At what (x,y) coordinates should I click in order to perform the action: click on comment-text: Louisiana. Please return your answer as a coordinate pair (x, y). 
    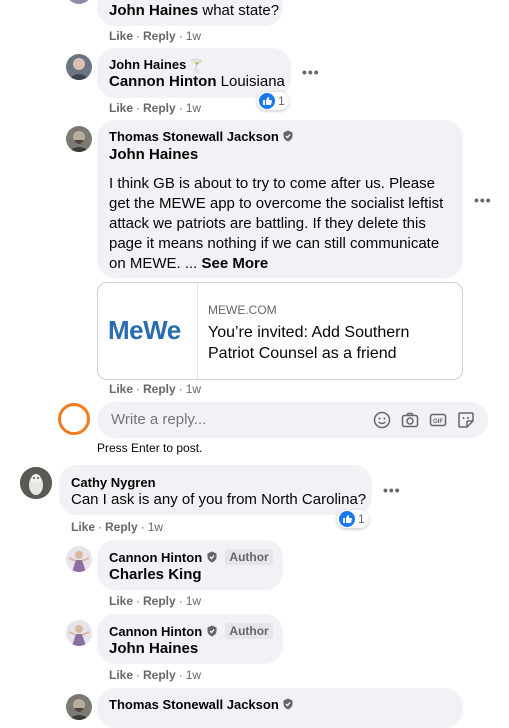
    Looking at the image, I should click on (252, 81).